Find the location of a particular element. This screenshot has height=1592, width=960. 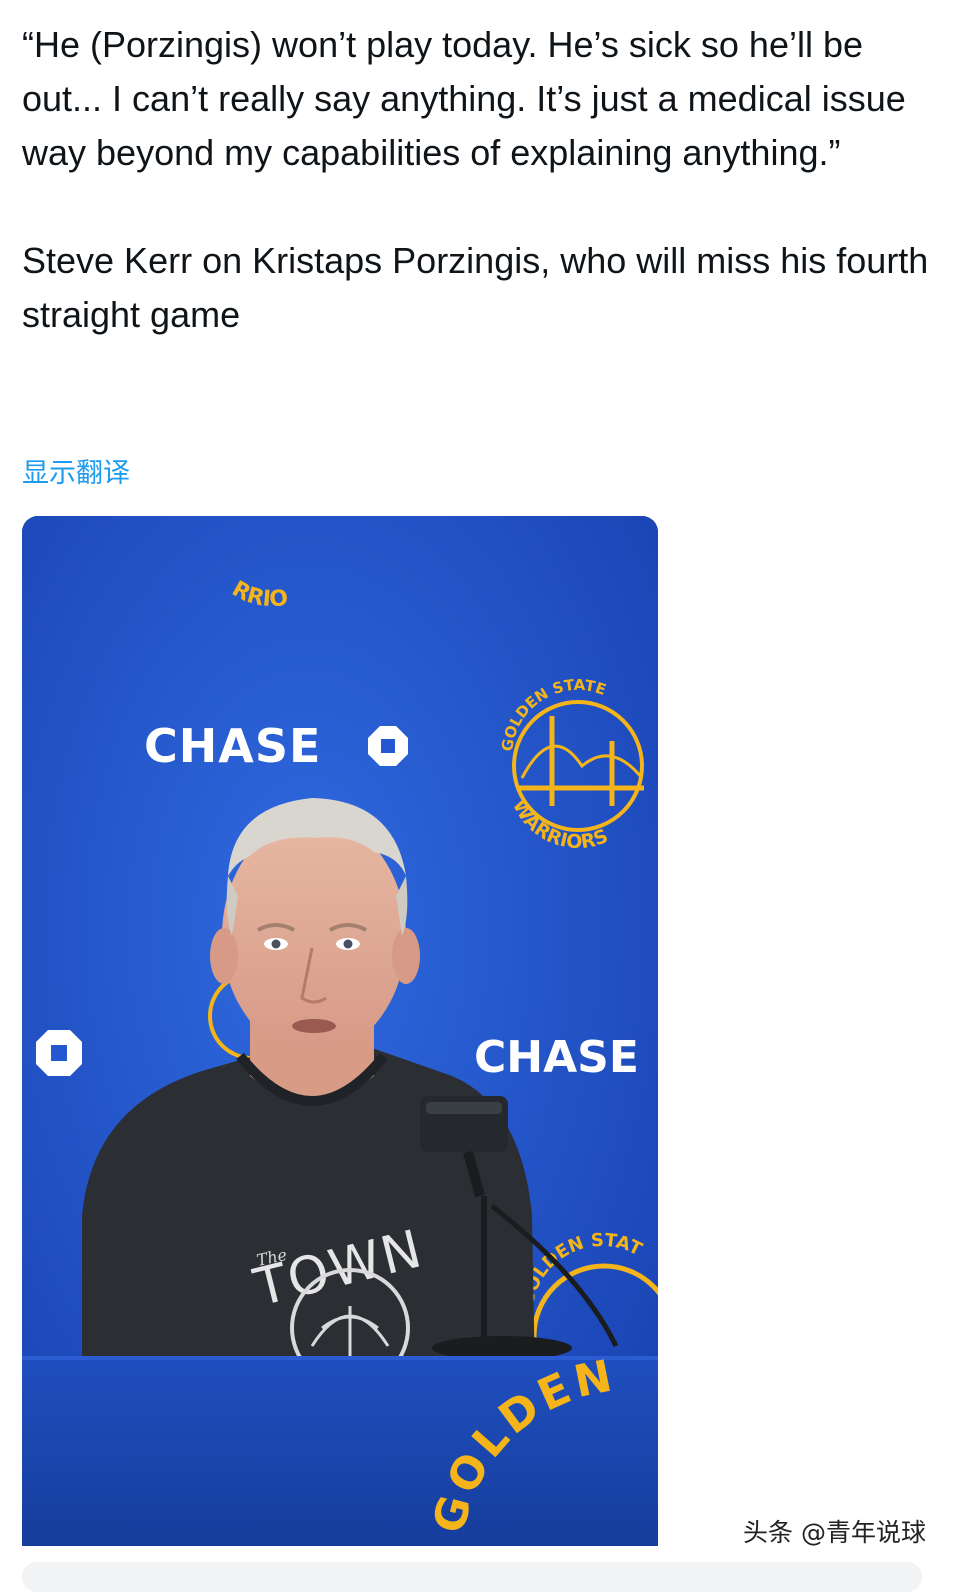

chase-octagon-left-icon is located at coordinates (59, 1053).